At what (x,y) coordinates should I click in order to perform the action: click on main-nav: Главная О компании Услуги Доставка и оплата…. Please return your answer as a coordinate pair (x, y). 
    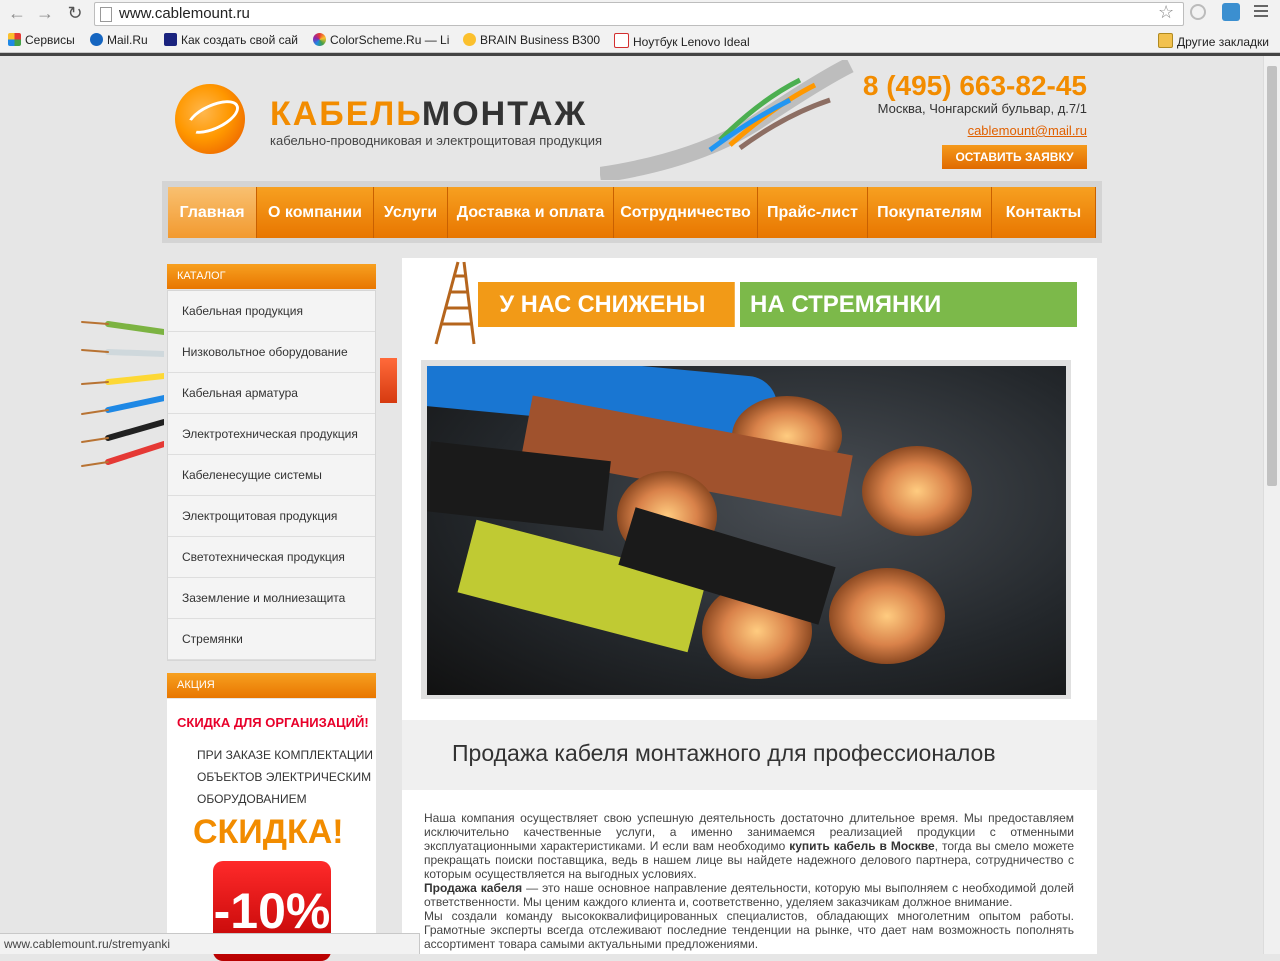
    Looking at the image, I should click on (632, 212).